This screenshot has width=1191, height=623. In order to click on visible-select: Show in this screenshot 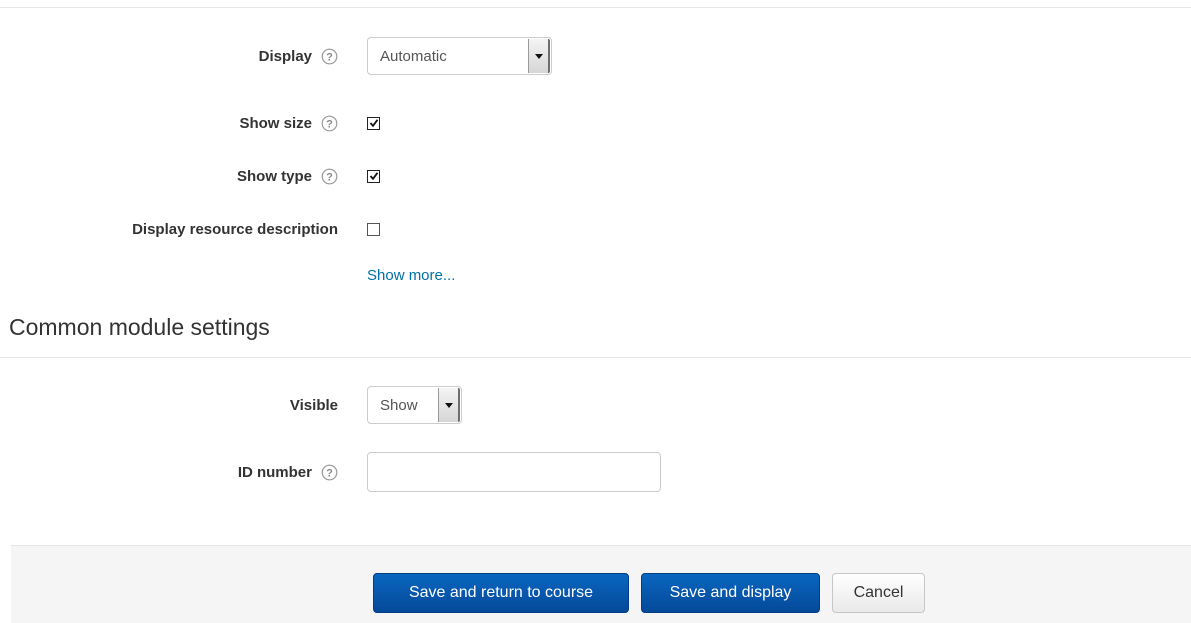, I will do `click(414, 405)`.